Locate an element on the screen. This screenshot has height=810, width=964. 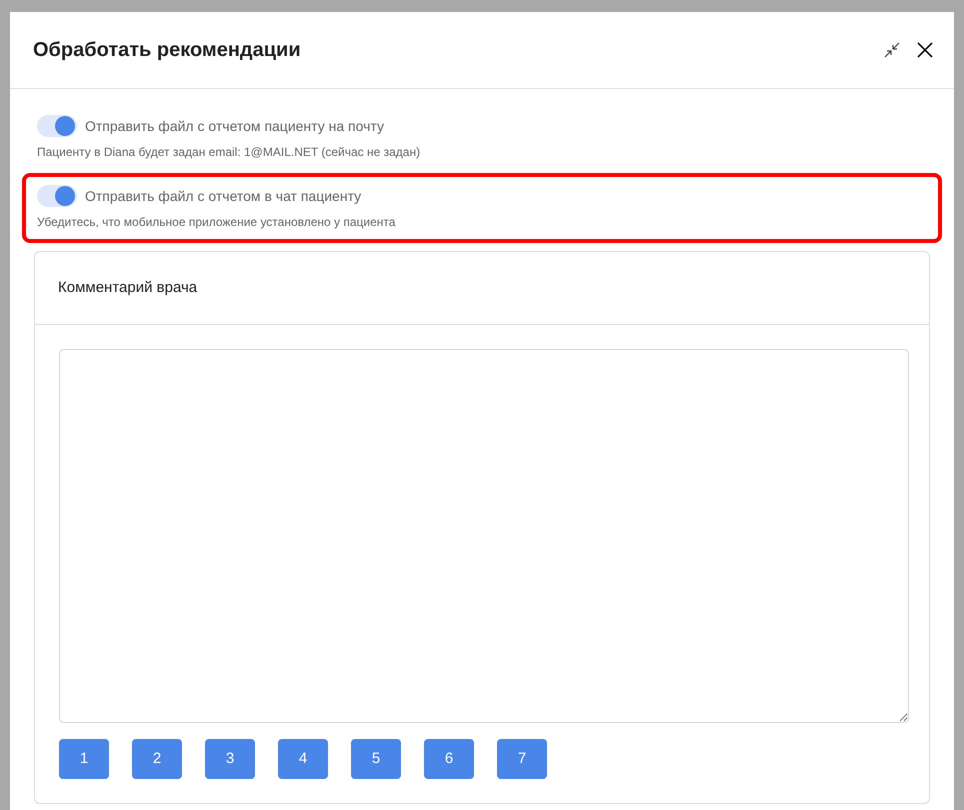
number-button: 5 is located at coordinates (376, 759).